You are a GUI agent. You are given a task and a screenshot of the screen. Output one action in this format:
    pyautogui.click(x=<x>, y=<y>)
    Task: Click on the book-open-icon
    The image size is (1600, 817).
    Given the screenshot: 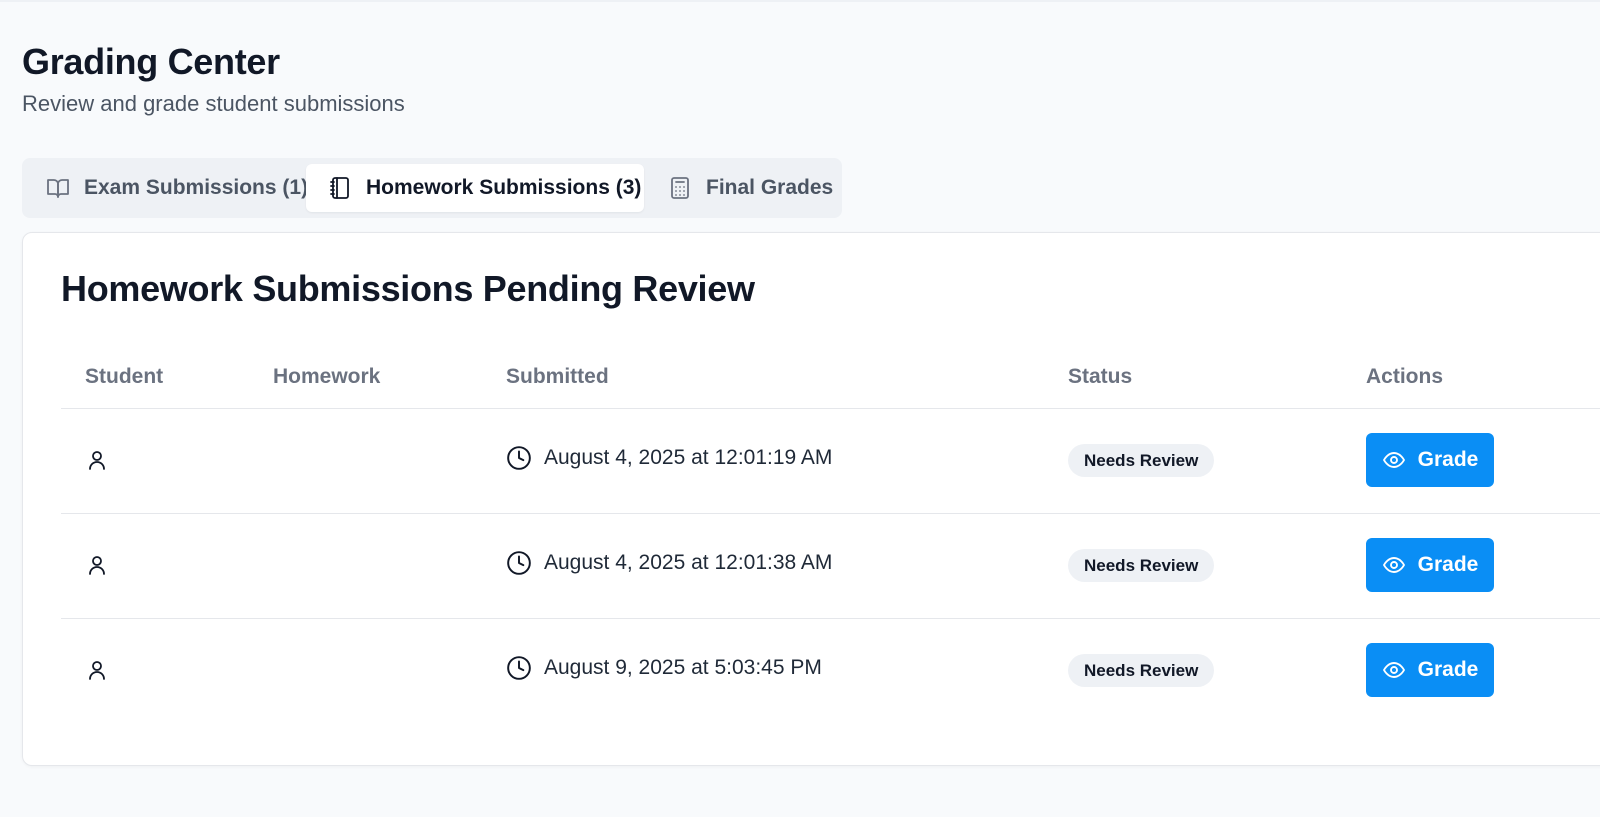 What is the action you would take?
    pyautogui.click(x=58, y=188)
    